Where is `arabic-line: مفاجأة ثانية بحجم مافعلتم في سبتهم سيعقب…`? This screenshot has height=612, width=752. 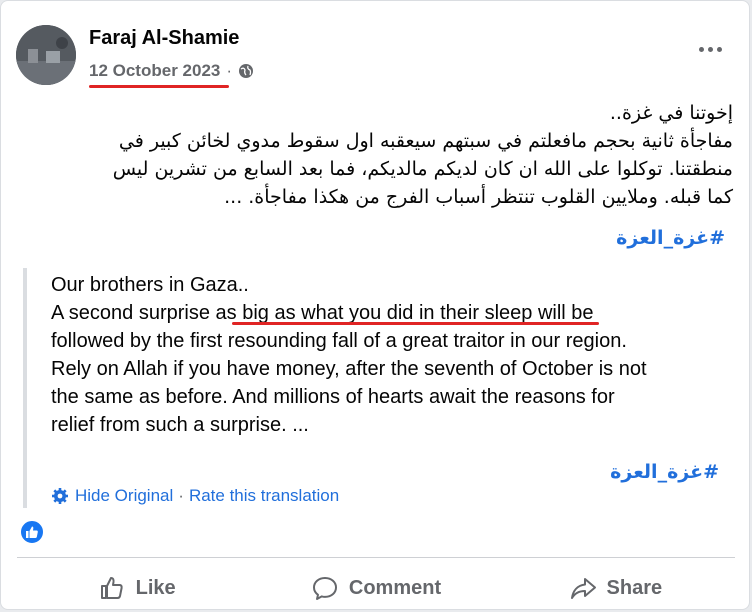
arabic-line: مفاجأة ثانية بحجم مافعلتم في سبتهم سيعقب… is located at coordinates (425, 141).